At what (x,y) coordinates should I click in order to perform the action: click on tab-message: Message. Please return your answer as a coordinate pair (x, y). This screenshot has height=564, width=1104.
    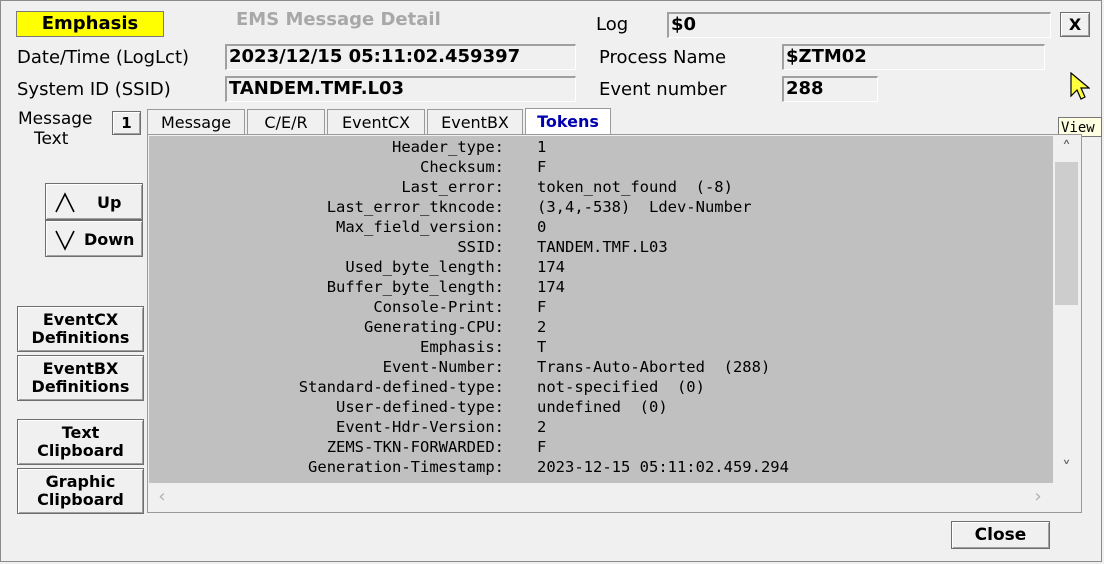
    Looking at the image, I should click on (196, 121).